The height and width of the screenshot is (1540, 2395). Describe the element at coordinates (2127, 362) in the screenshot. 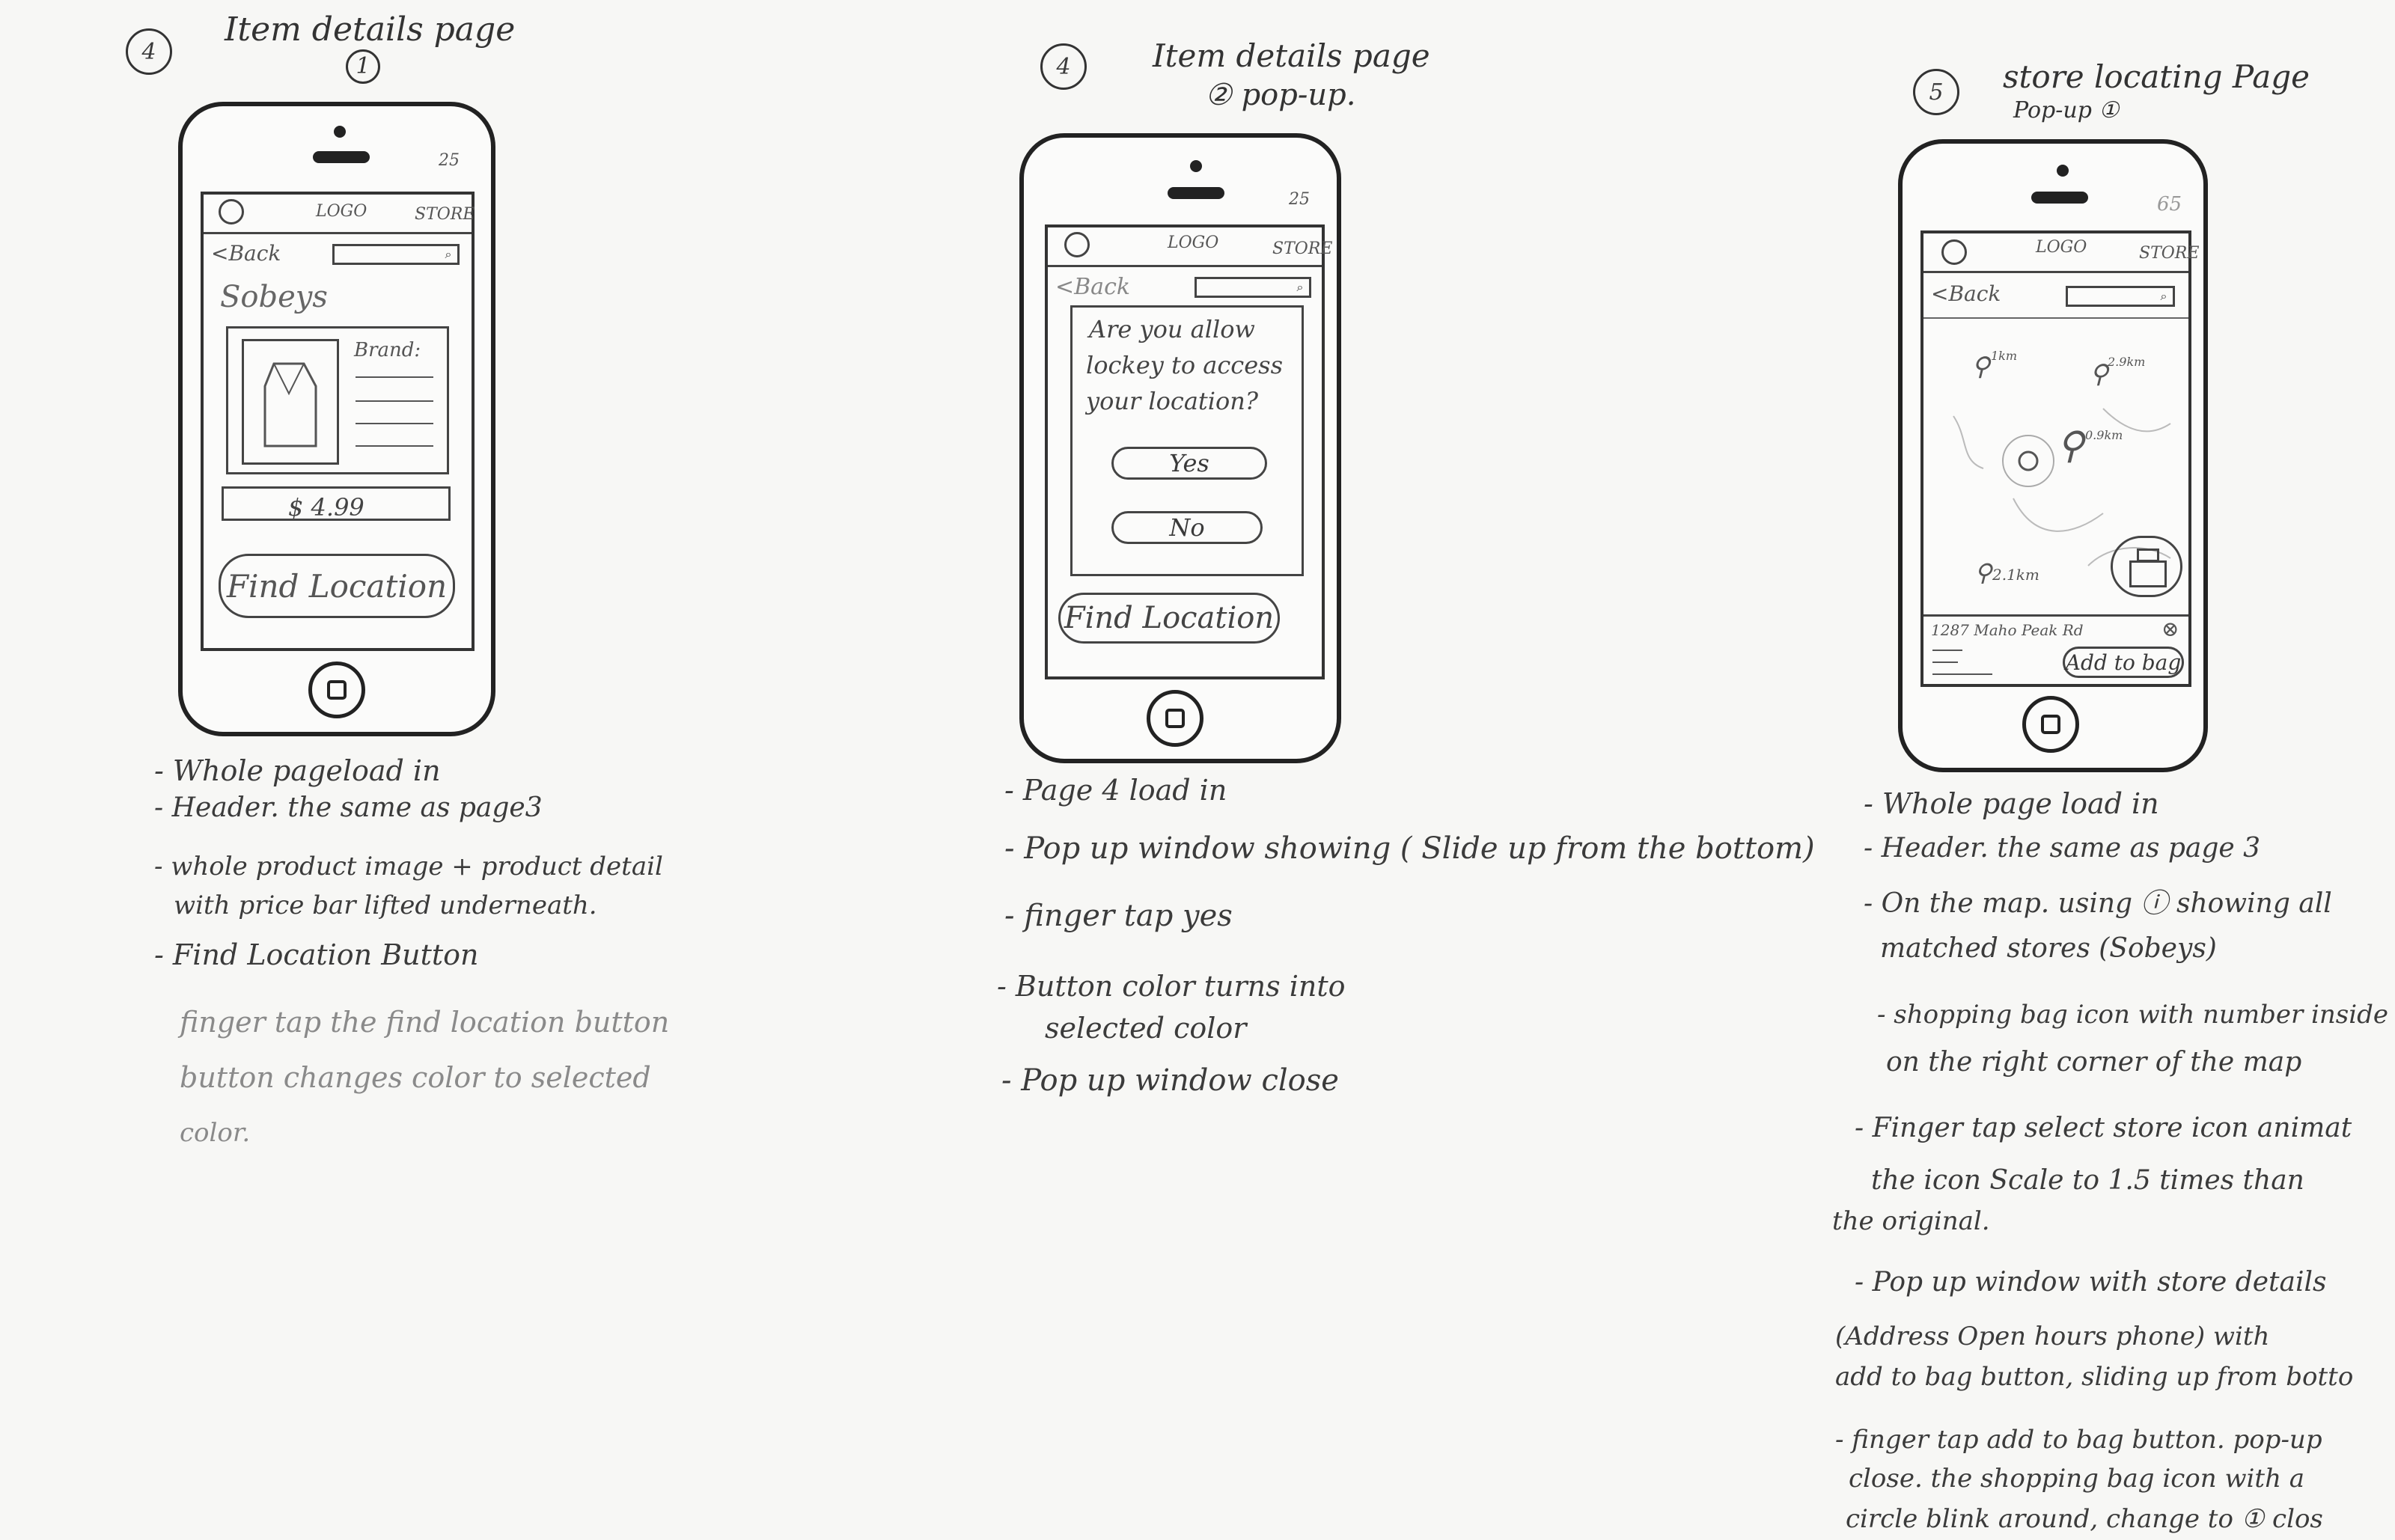

I see `distance-label: 2.9km` at that location.